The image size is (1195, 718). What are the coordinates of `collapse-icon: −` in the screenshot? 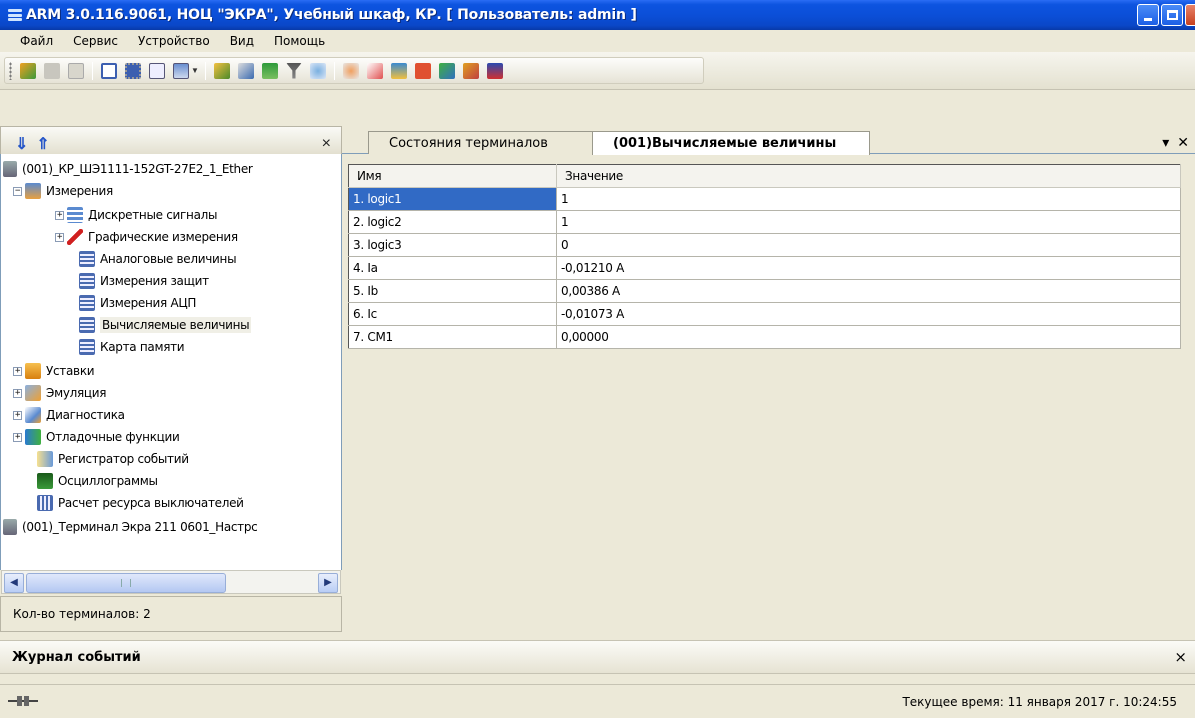 It's located at (17, 191).